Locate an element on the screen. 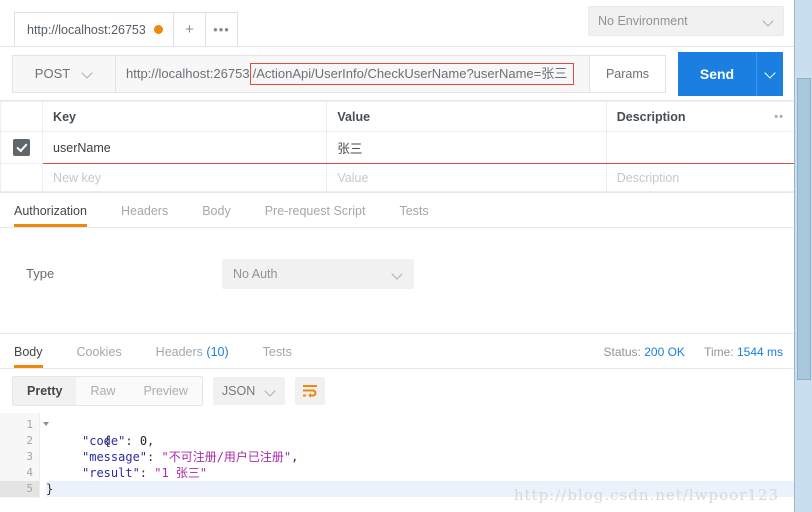  json-key-message: "message" is located at coordinates (115, 457).